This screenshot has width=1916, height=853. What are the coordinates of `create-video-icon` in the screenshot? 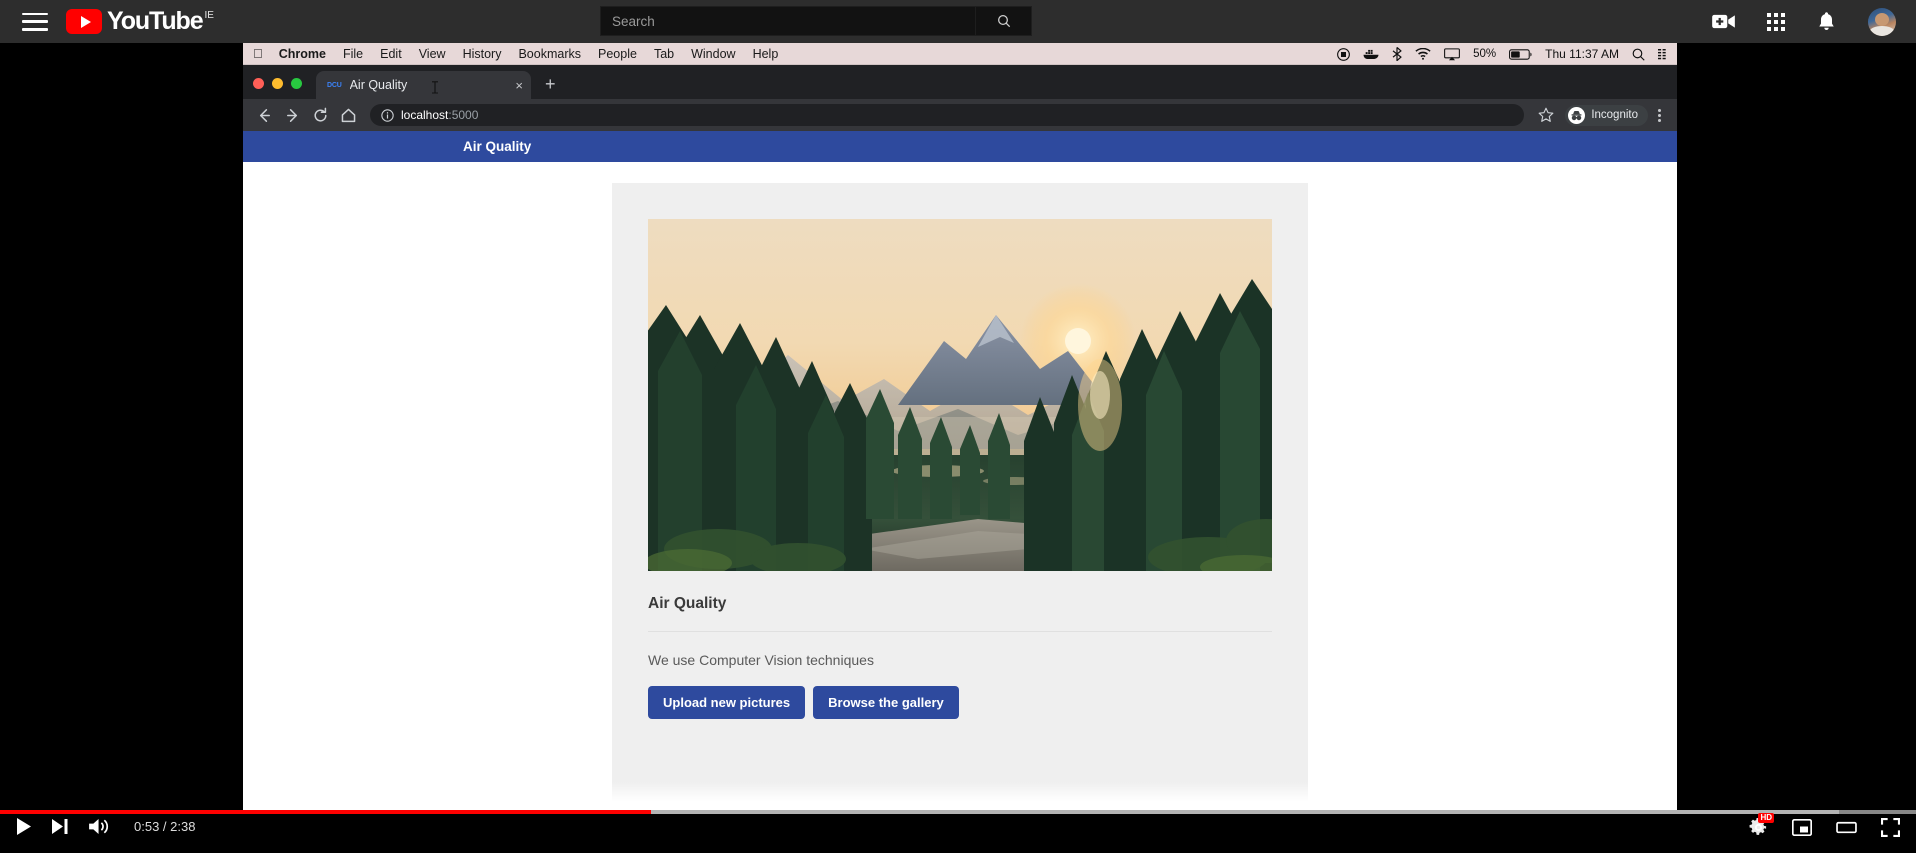 It's located at (1723, 21).